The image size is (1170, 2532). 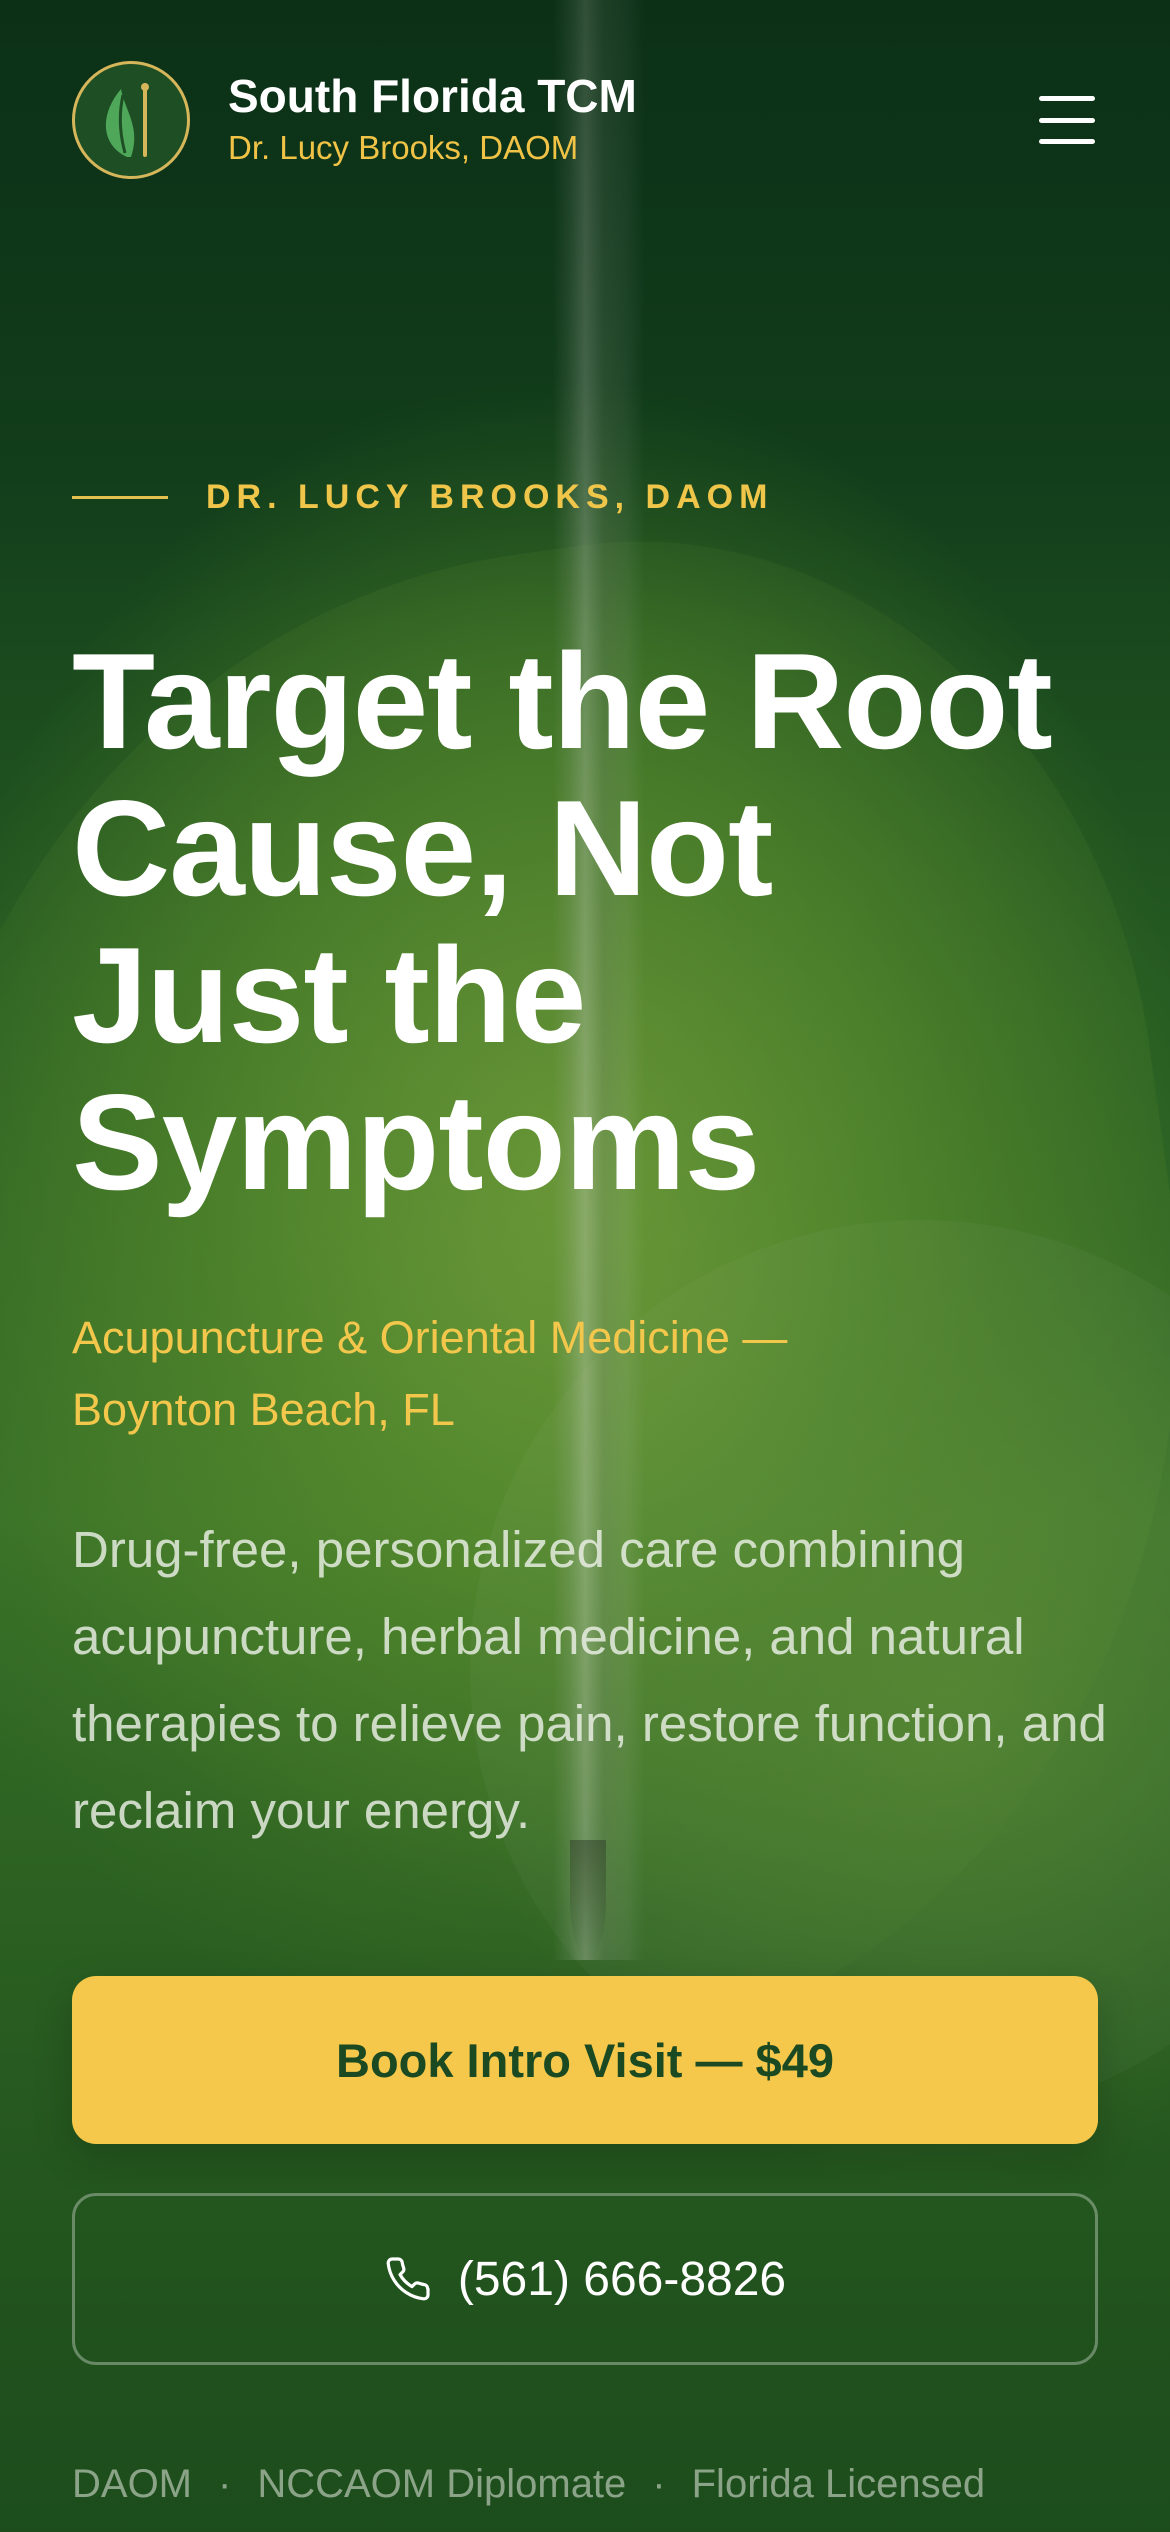 I want to click on credential-item: Florida Licensed, so click(x=838, y=2484).